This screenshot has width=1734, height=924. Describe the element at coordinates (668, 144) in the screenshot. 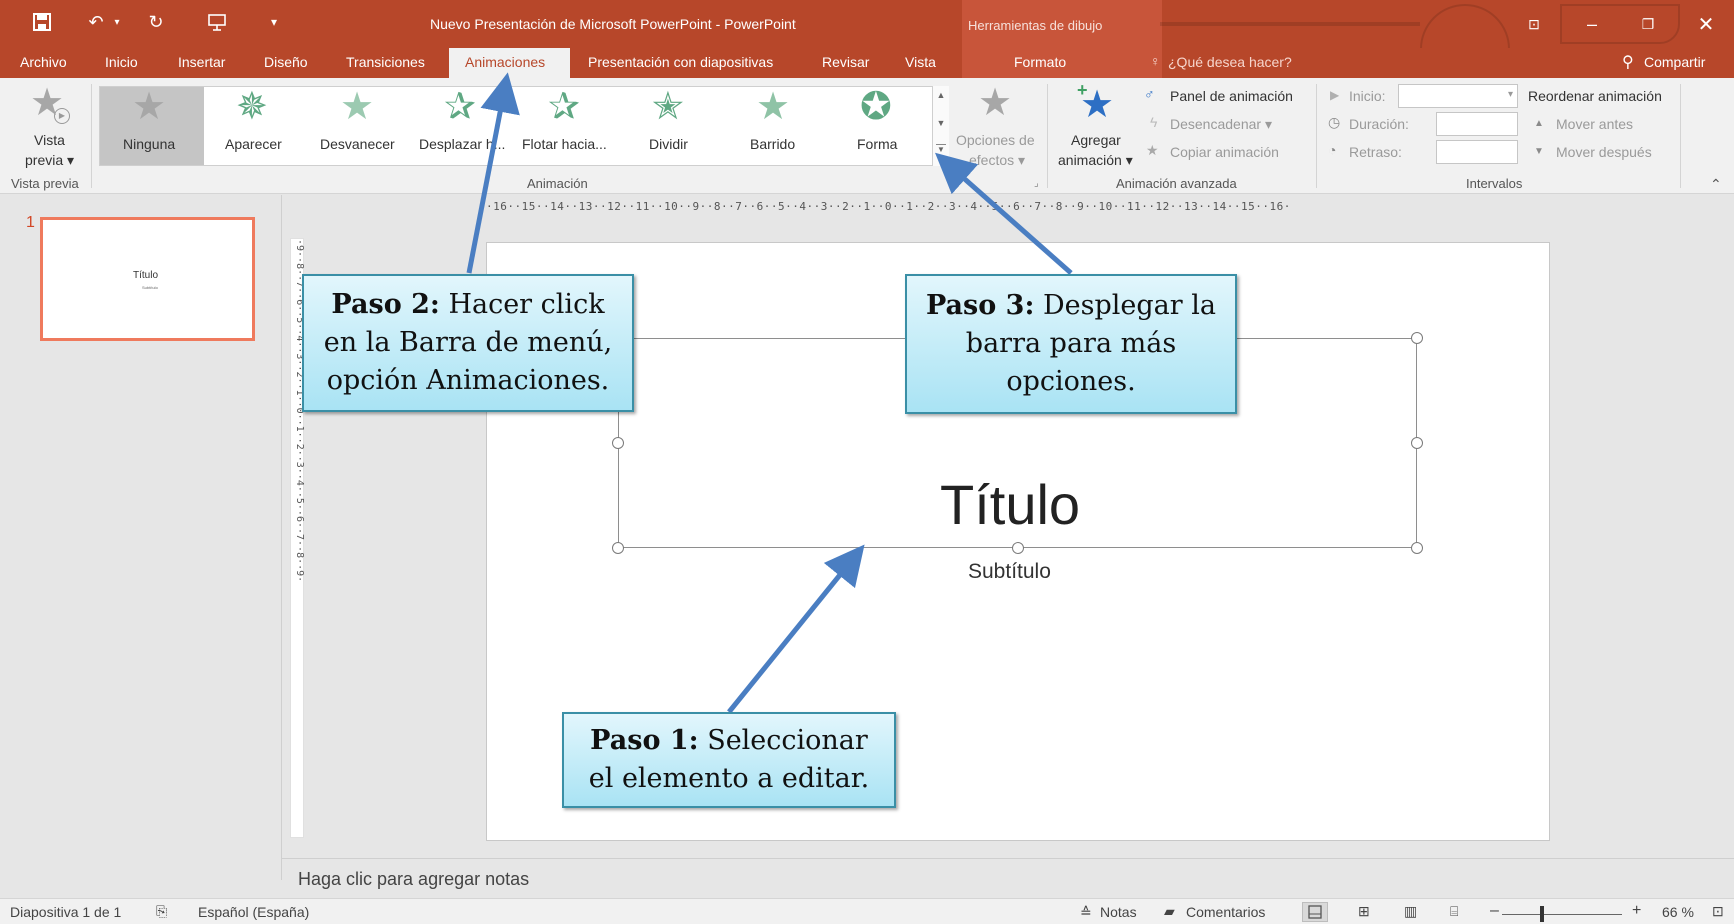

I see `anim-dividir: Dividir` at that location.